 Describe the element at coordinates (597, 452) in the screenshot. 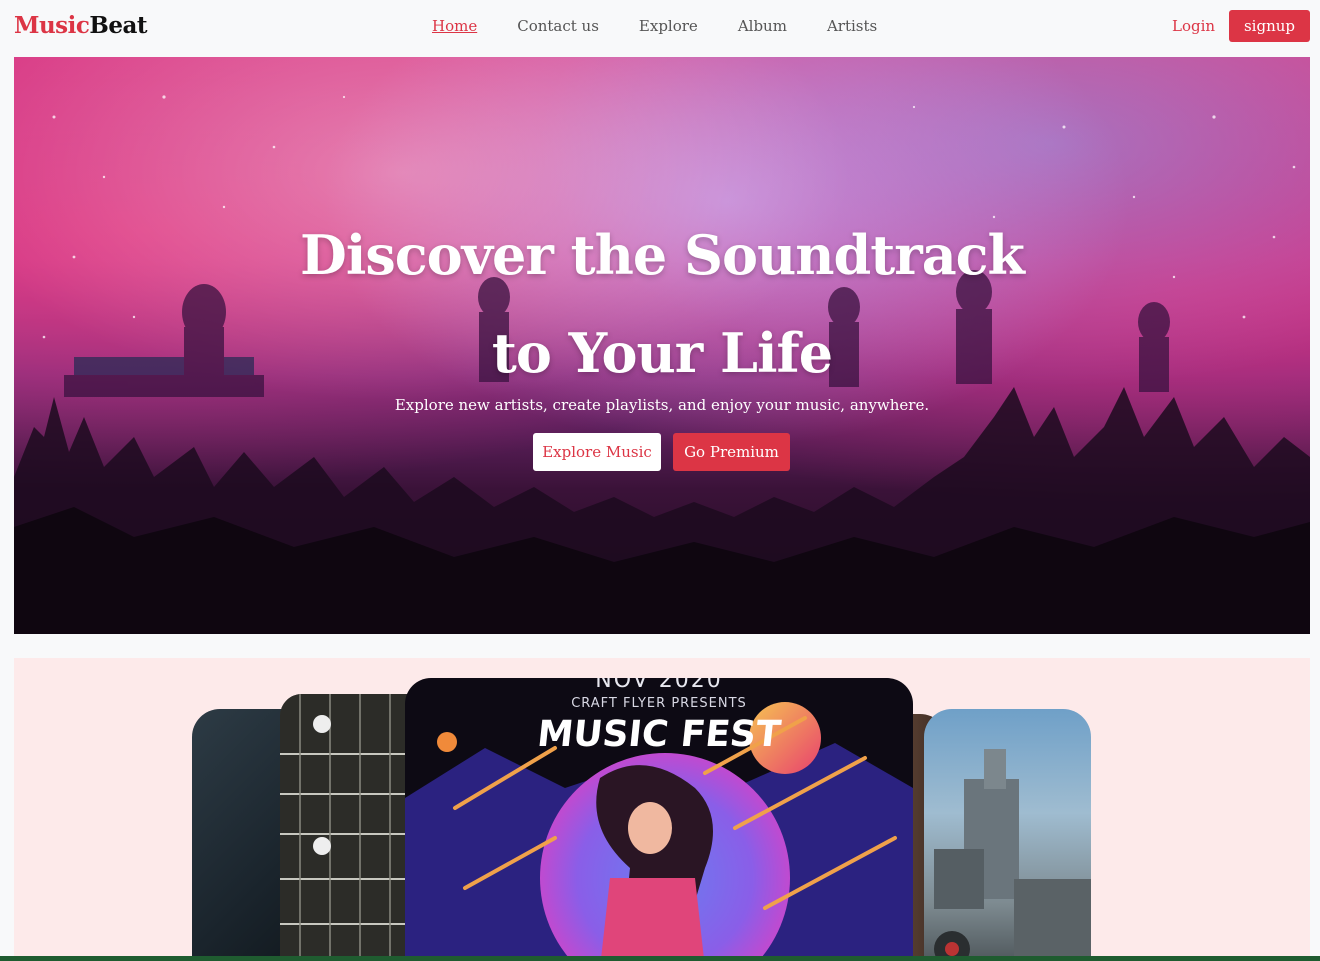

I see `explore-music-button: Explore Music` at that location.